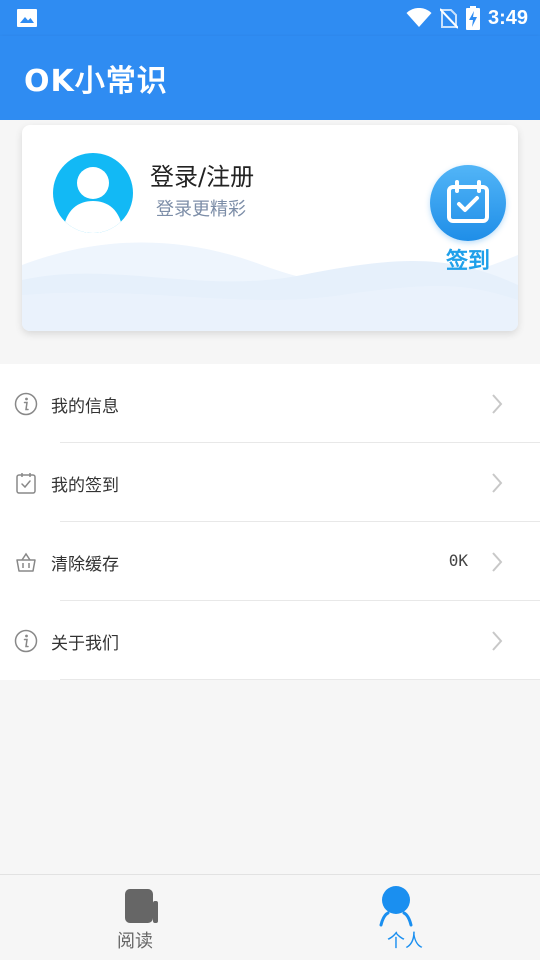  I want to click on bottom-nav: 阅读 个人, so click(270, 917).